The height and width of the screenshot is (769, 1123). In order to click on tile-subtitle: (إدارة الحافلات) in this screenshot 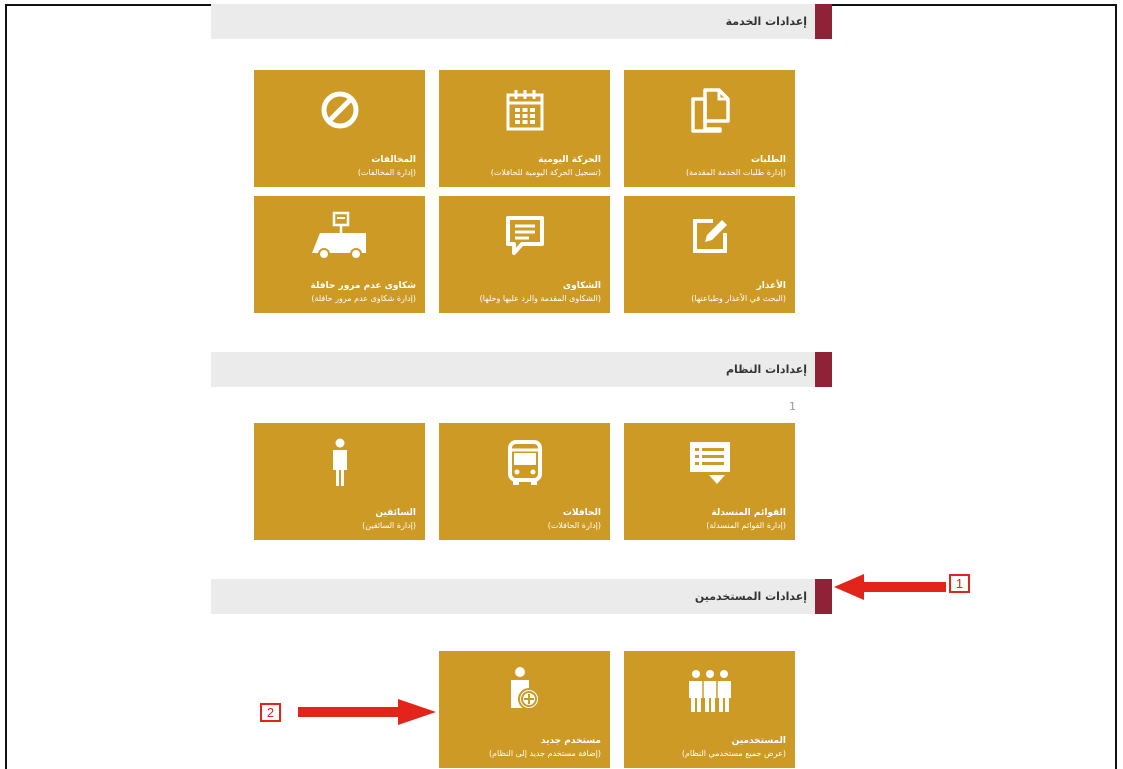, I will do `click(574, 525)`.